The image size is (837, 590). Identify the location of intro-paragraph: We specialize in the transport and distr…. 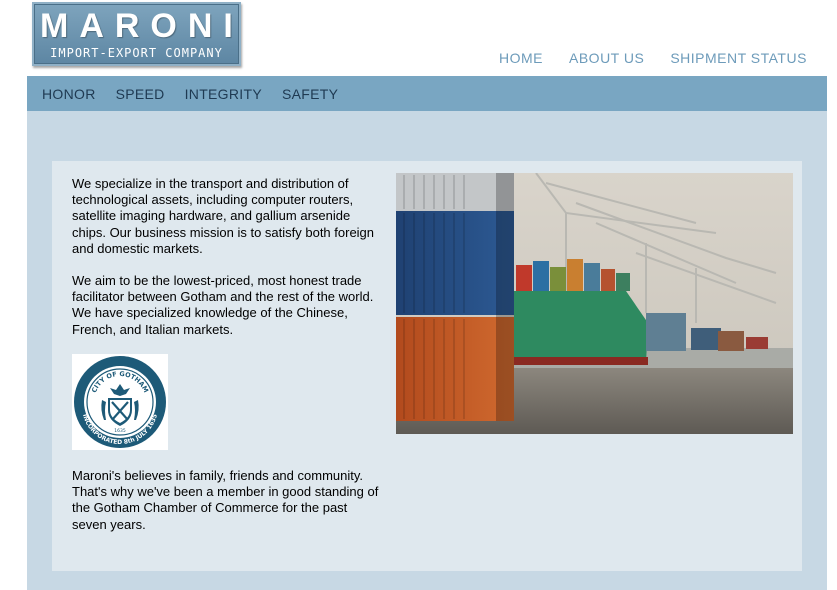
(223, 216).